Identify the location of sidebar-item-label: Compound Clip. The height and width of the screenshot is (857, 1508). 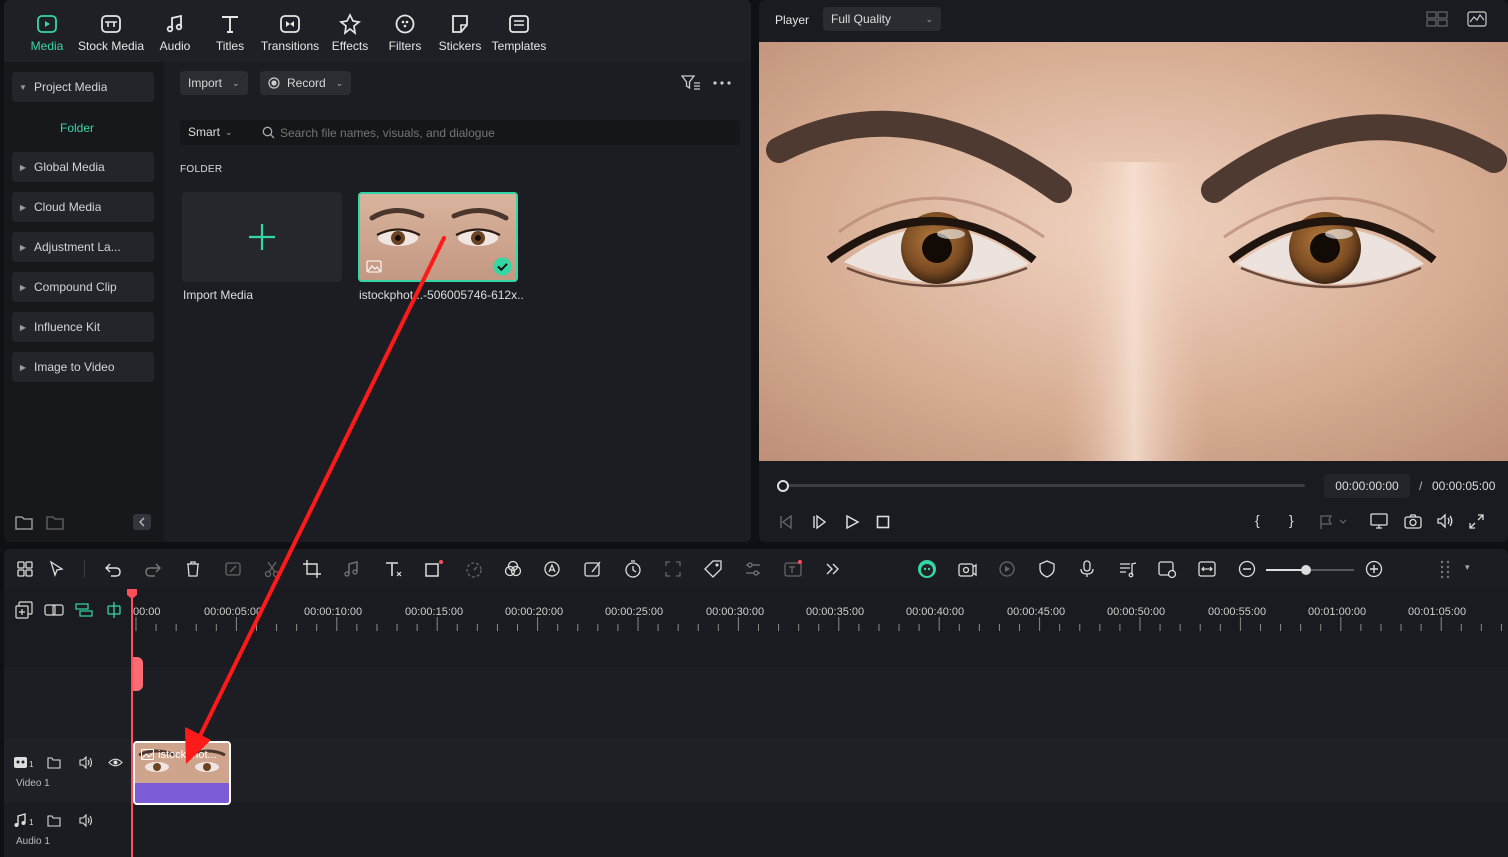
(75, 287).